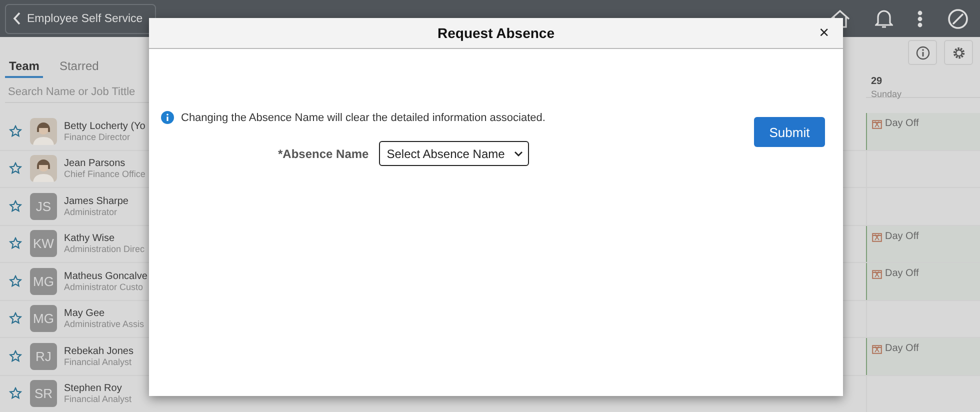 This screenshot has width=980, height=412. What do you see at coordinates (104, 238) in the screenshot?
I see `member-name: Kathy Wise` at bounding box center [104, 238].